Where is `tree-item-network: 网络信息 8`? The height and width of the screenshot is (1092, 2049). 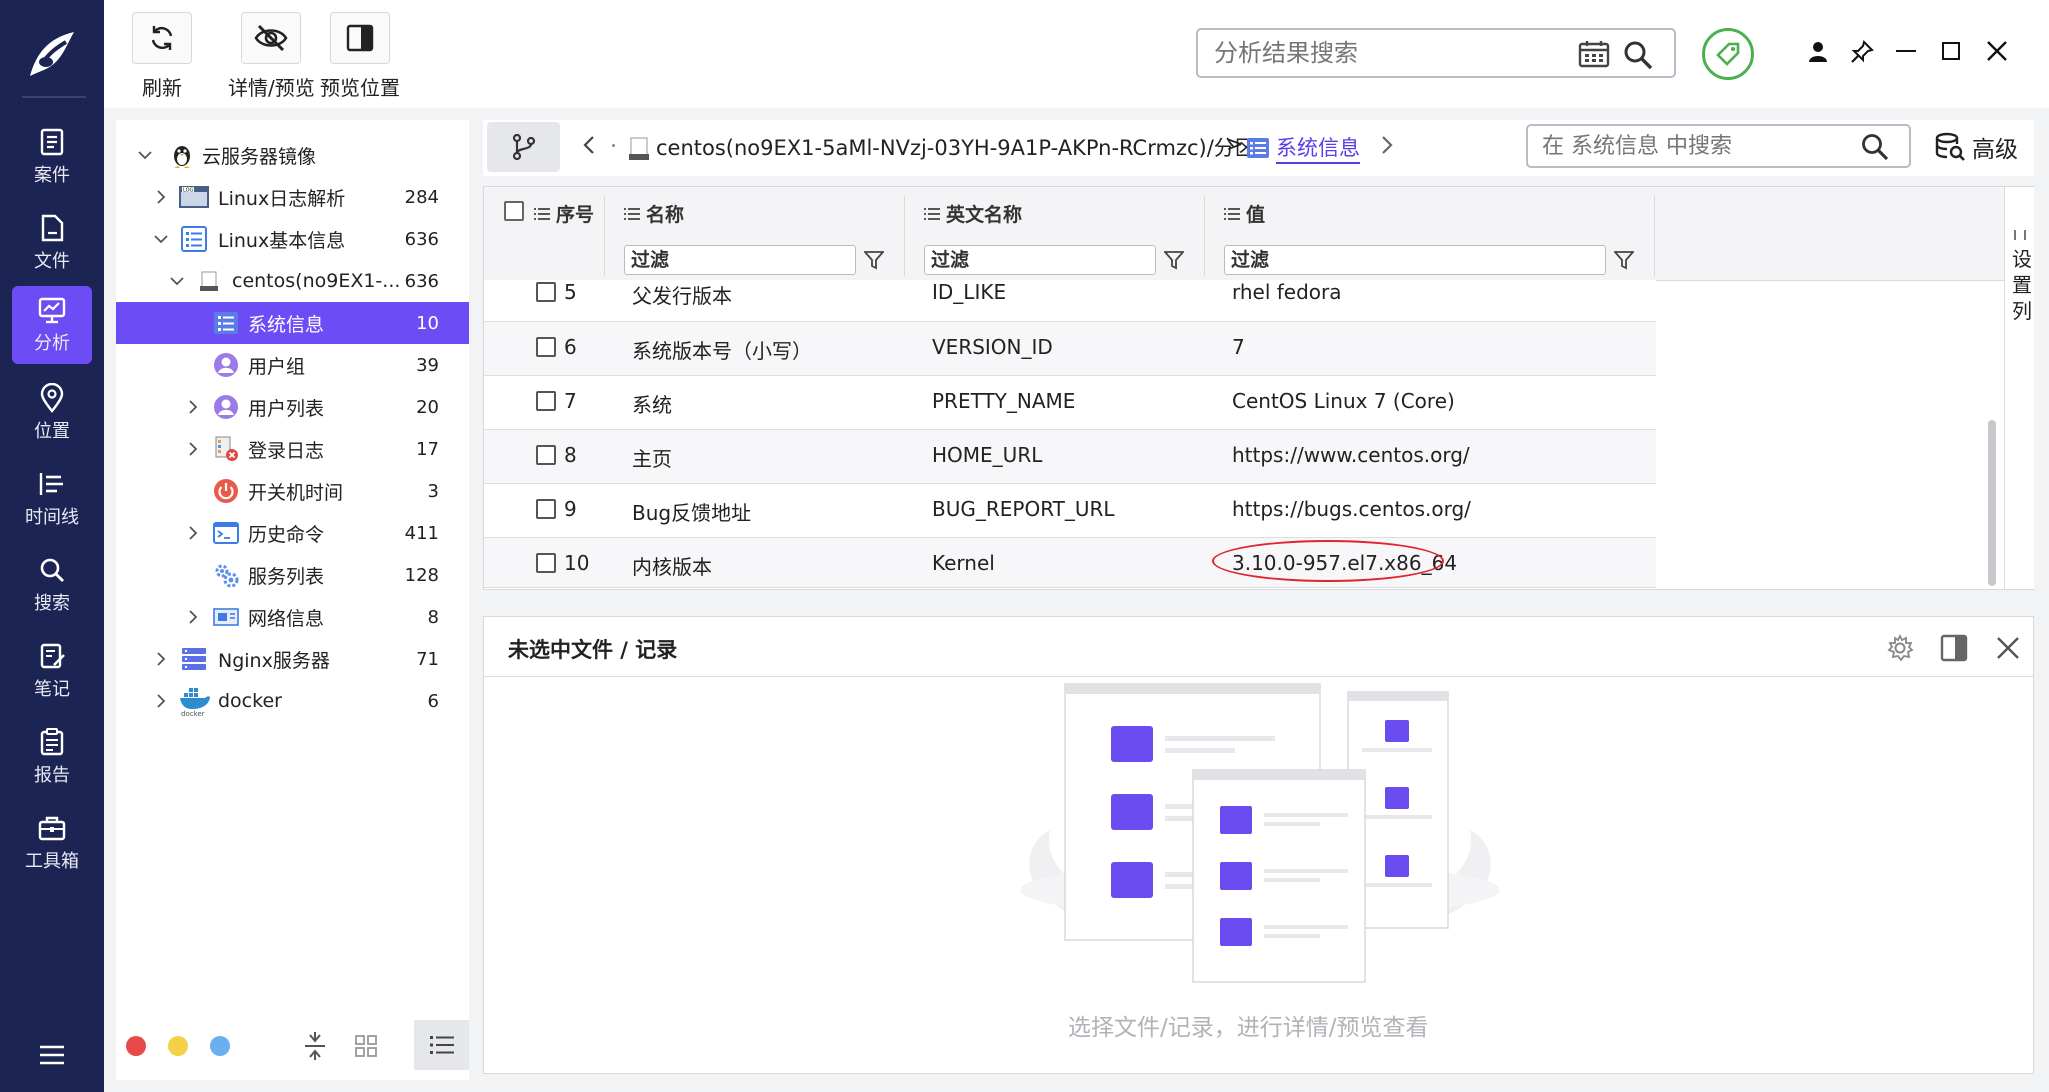
tree-item-network: 网络信息 8 is located at coordinates (292, 617).